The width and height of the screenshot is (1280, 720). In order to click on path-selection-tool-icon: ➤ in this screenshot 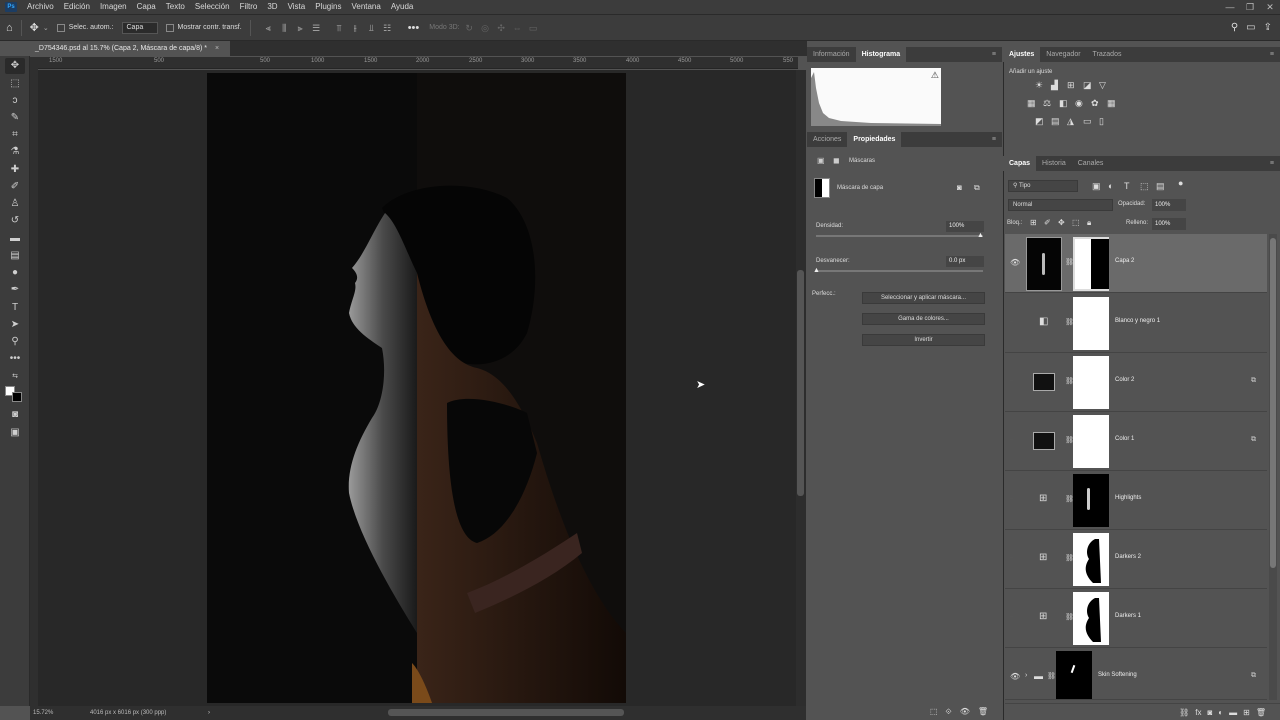, I will do `click(15, 325)`.